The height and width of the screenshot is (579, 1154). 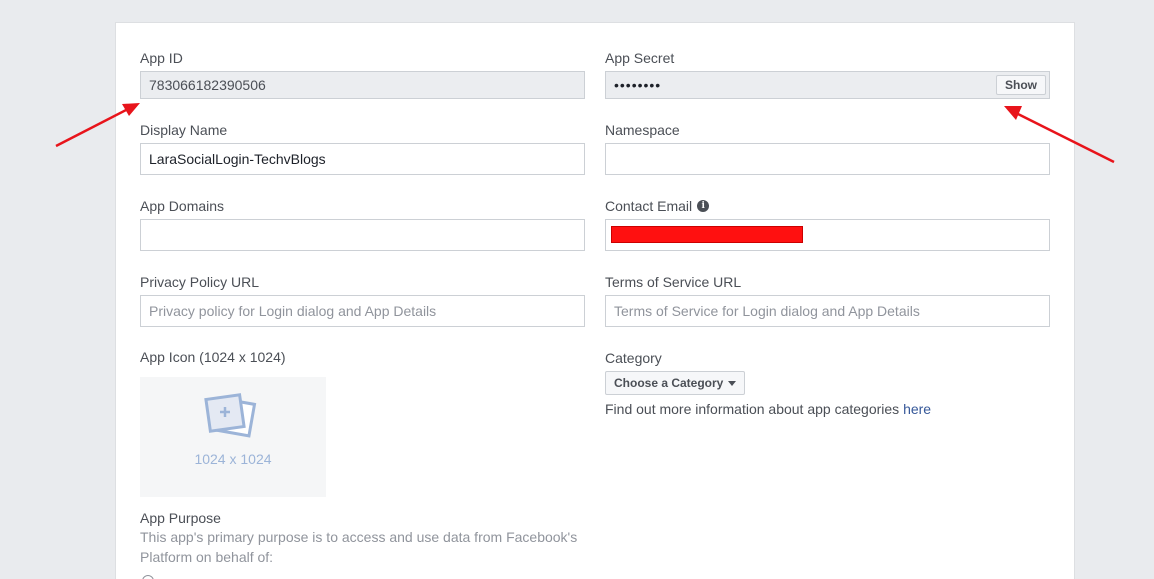 What do you see at coordinates (362, 235) in the screenshot?
I see `app-domains-input` at bounding box center [362, 235].